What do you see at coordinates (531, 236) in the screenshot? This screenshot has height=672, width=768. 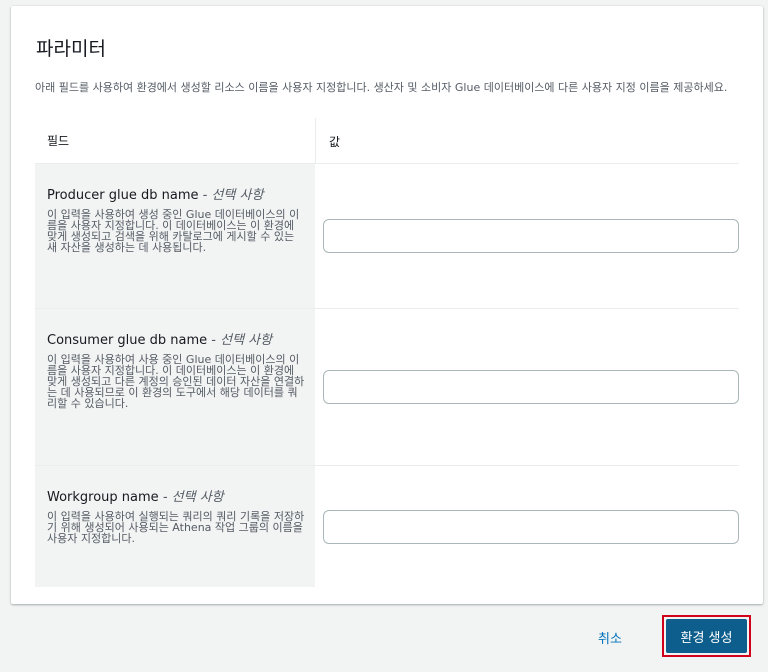 I see `producer-glue-db-name-input` at bounding box center [531, 236].